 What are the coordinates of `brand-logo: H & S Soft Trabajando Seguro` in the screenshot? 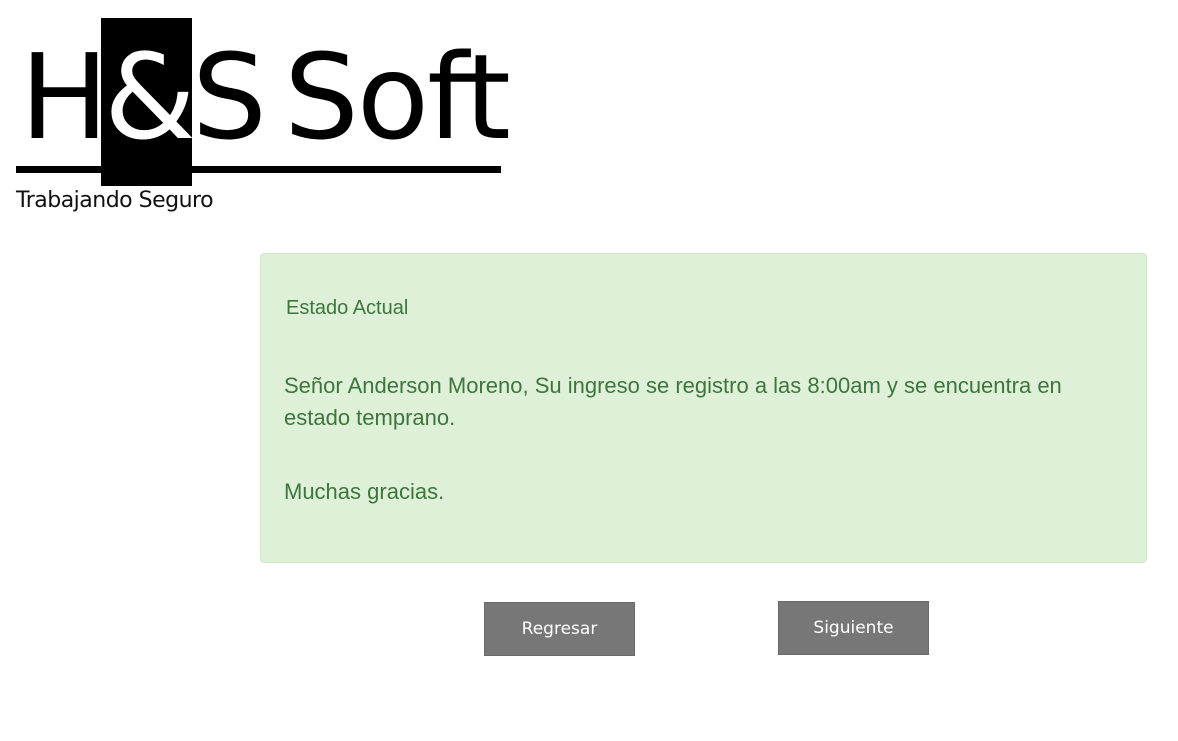 It's located at (263, 123).